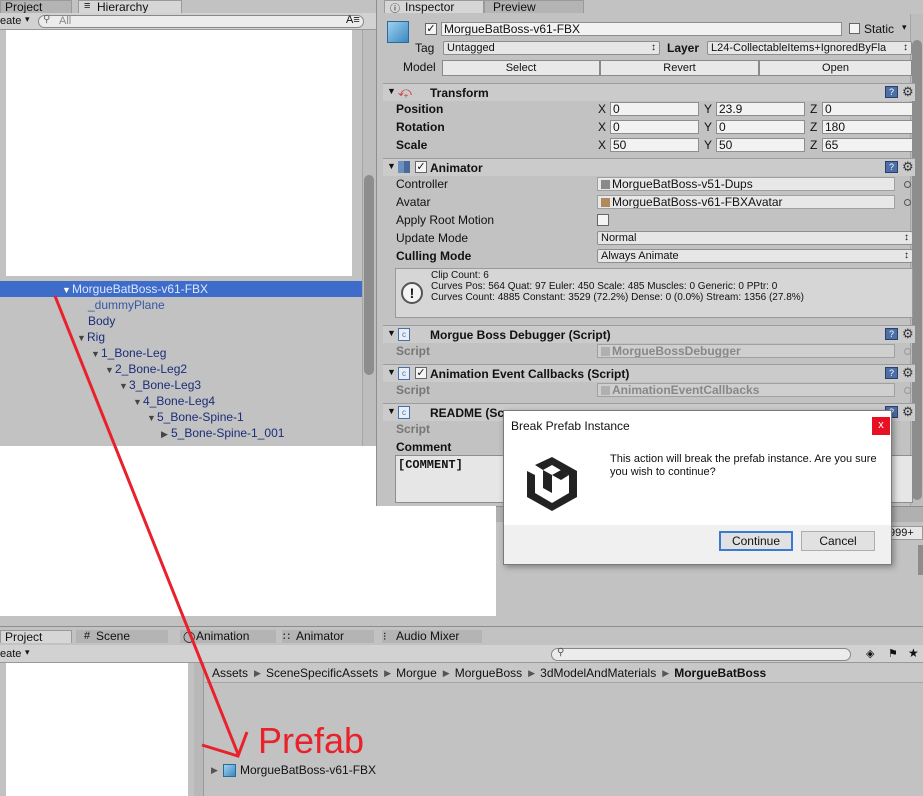 Image resolution: width=923 pixels, height=796 pixels. I want to click on annotation-arrow, so click(151, 526).